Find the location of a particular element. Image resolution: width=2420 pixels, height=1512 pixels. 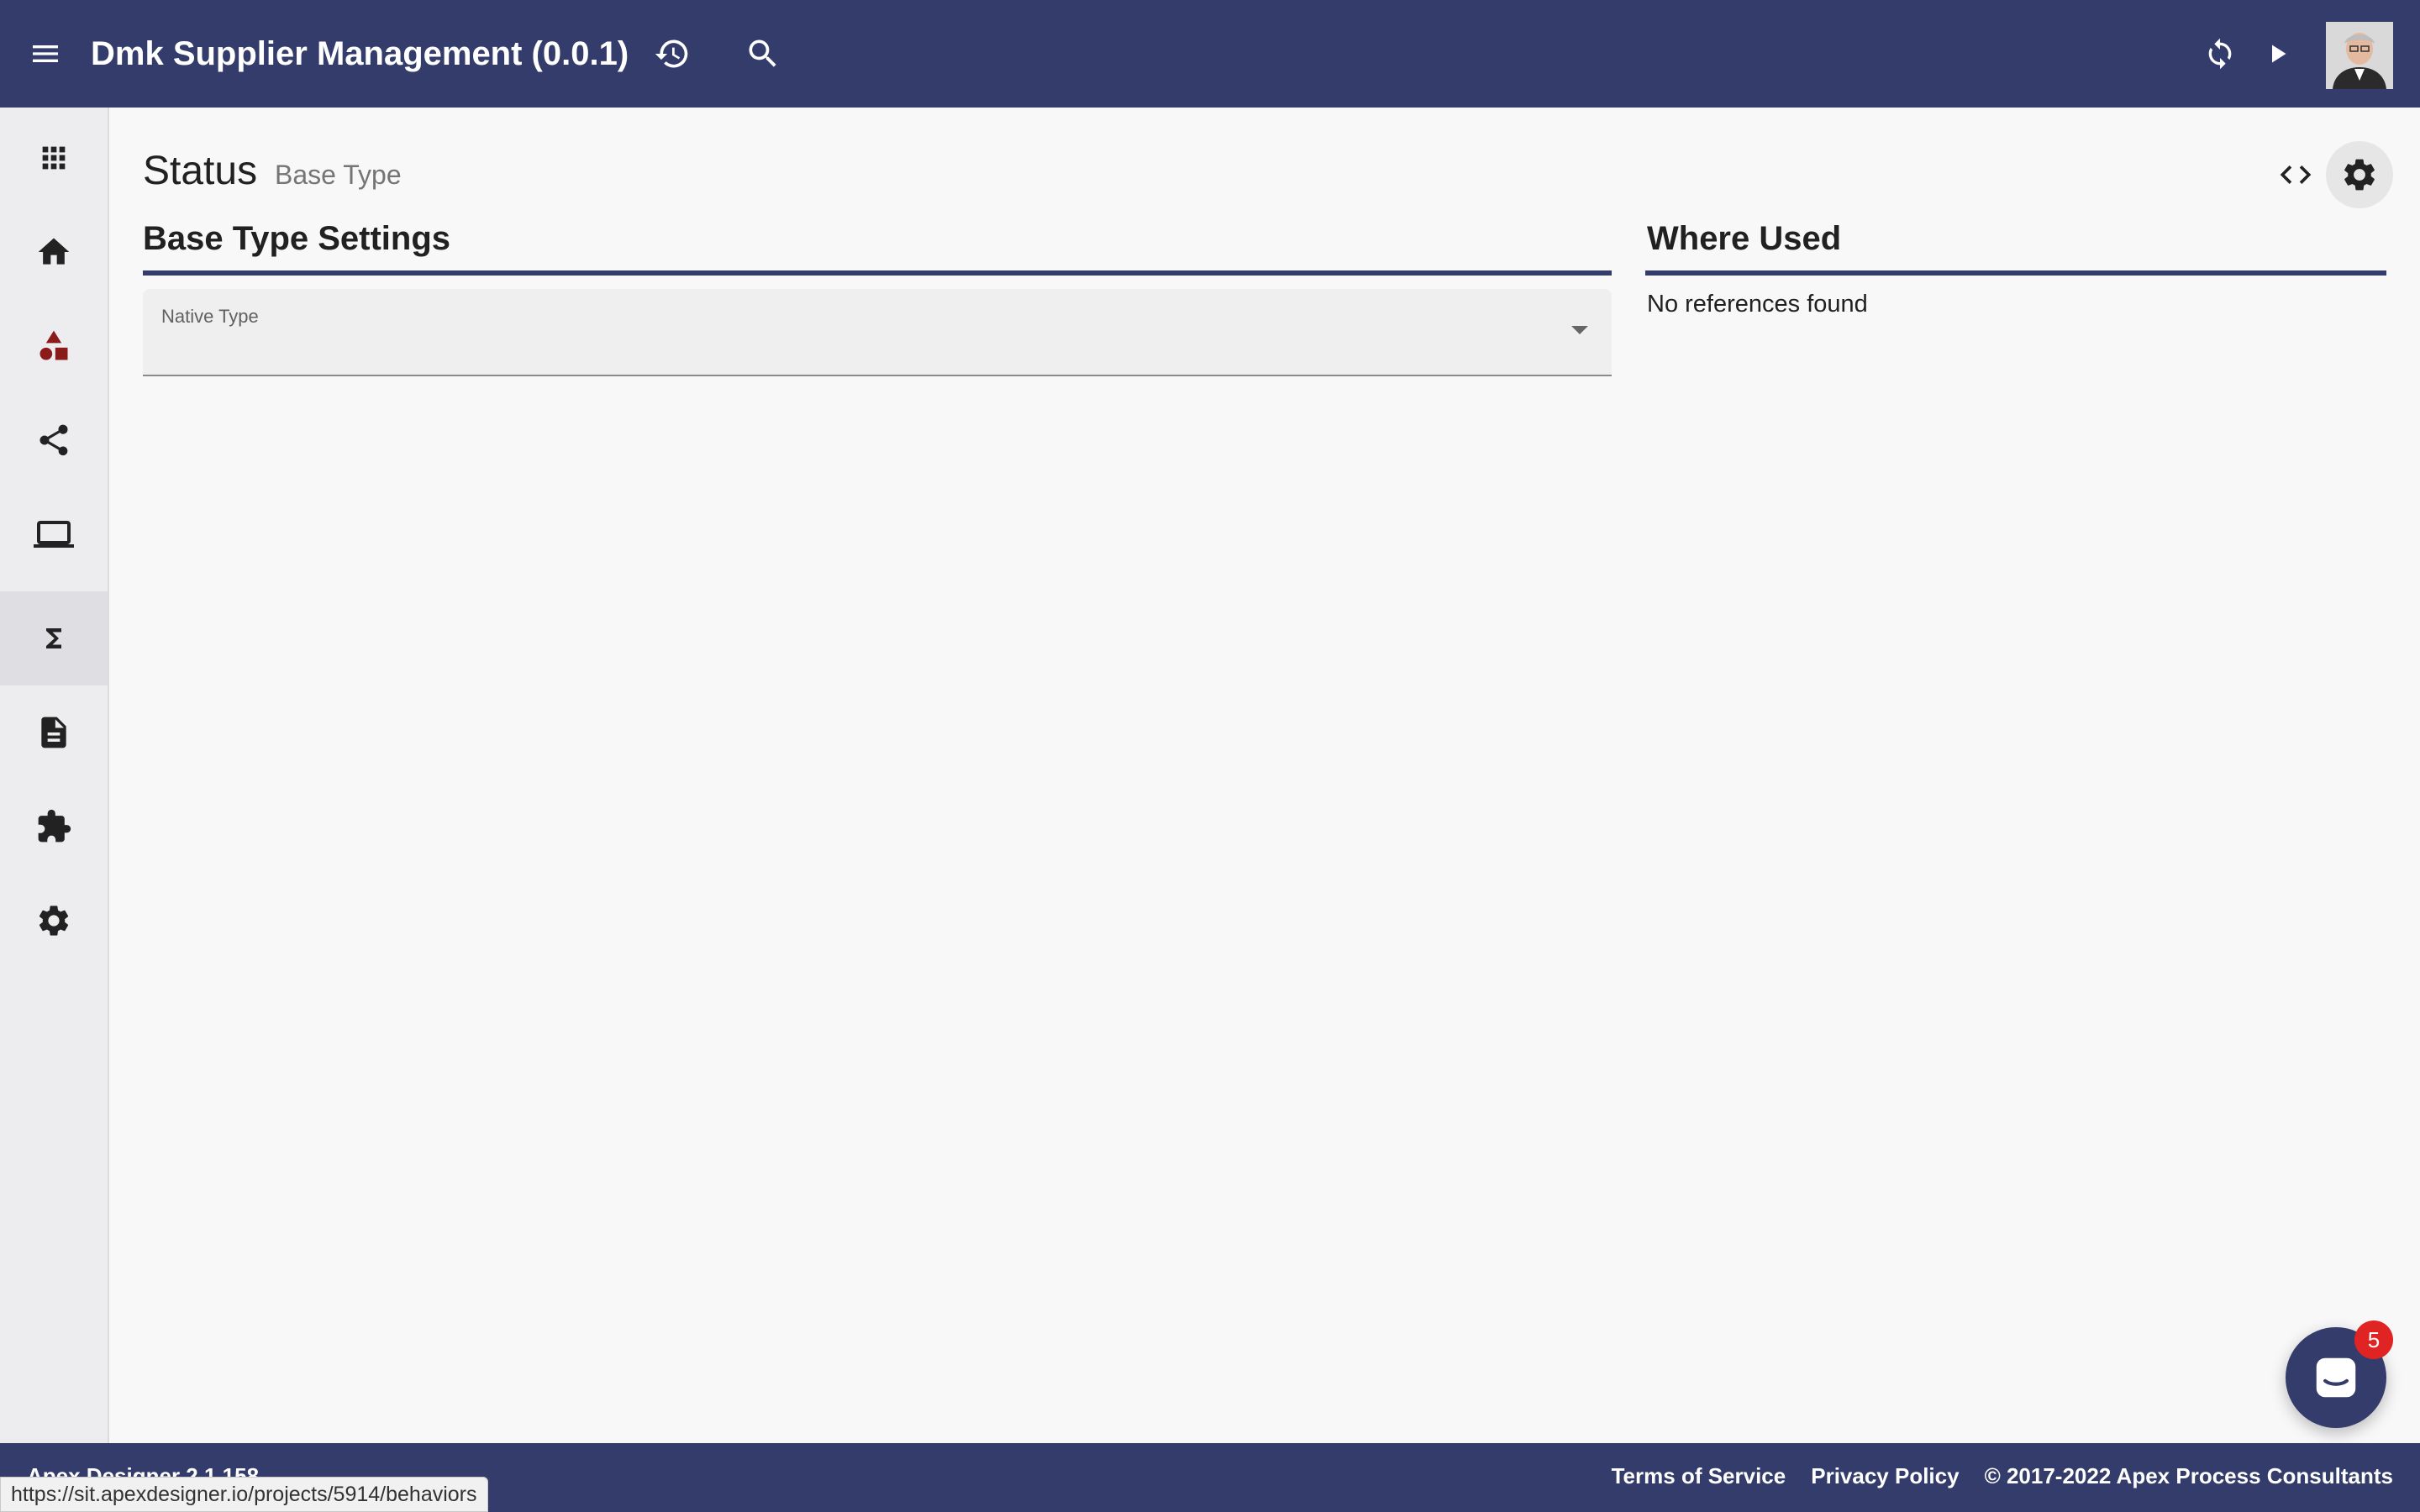

sync-icon is located at coordinates (2220, 53).